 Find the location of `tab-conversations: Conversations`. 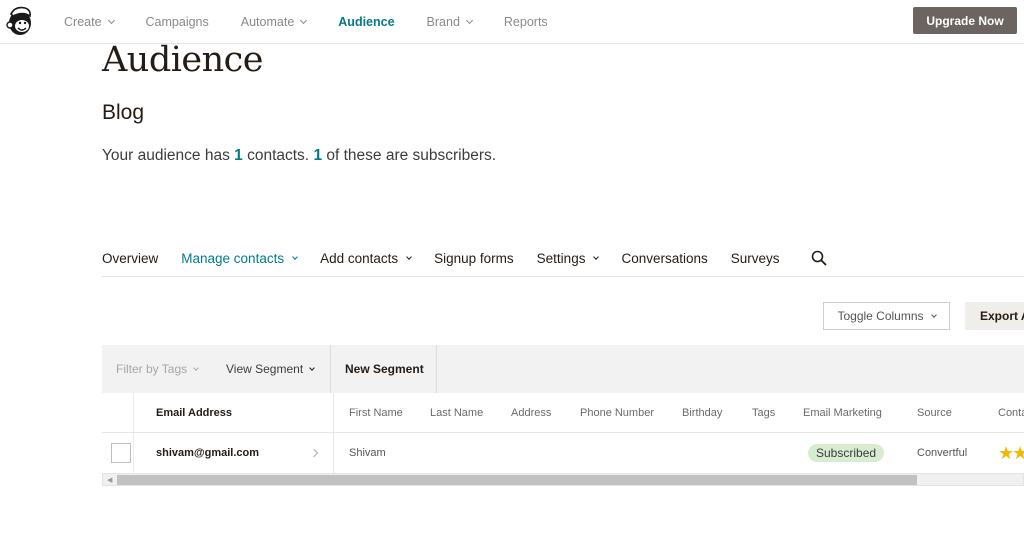

tab-conversations: Conversations is located at coordinates (664, 258).